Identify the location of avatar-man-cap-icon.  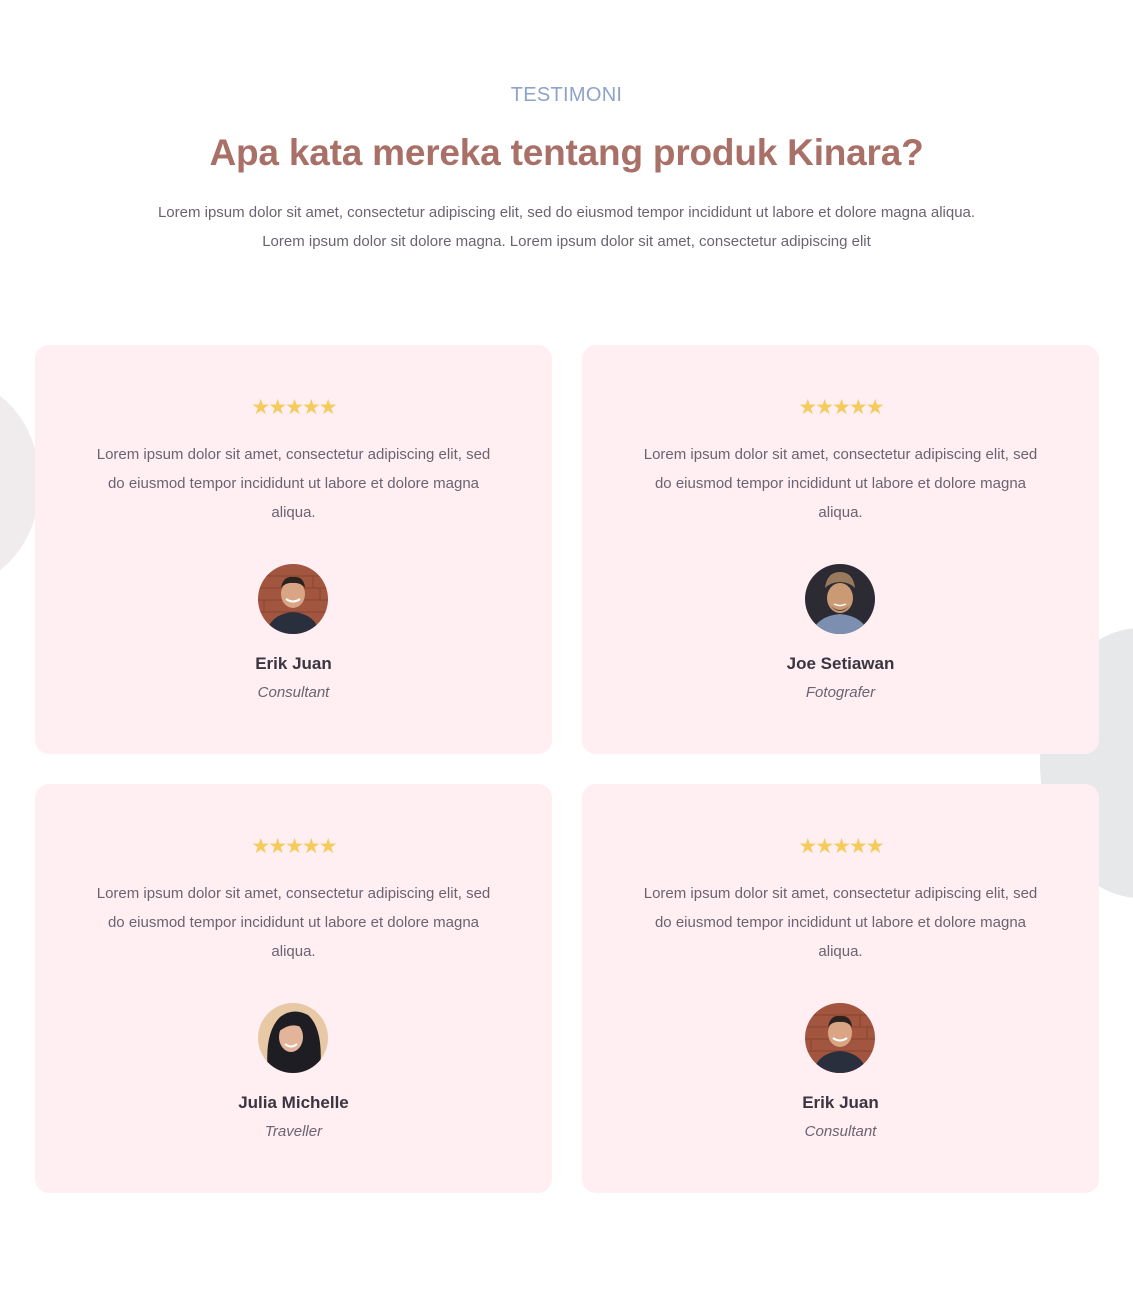
(840, 599).